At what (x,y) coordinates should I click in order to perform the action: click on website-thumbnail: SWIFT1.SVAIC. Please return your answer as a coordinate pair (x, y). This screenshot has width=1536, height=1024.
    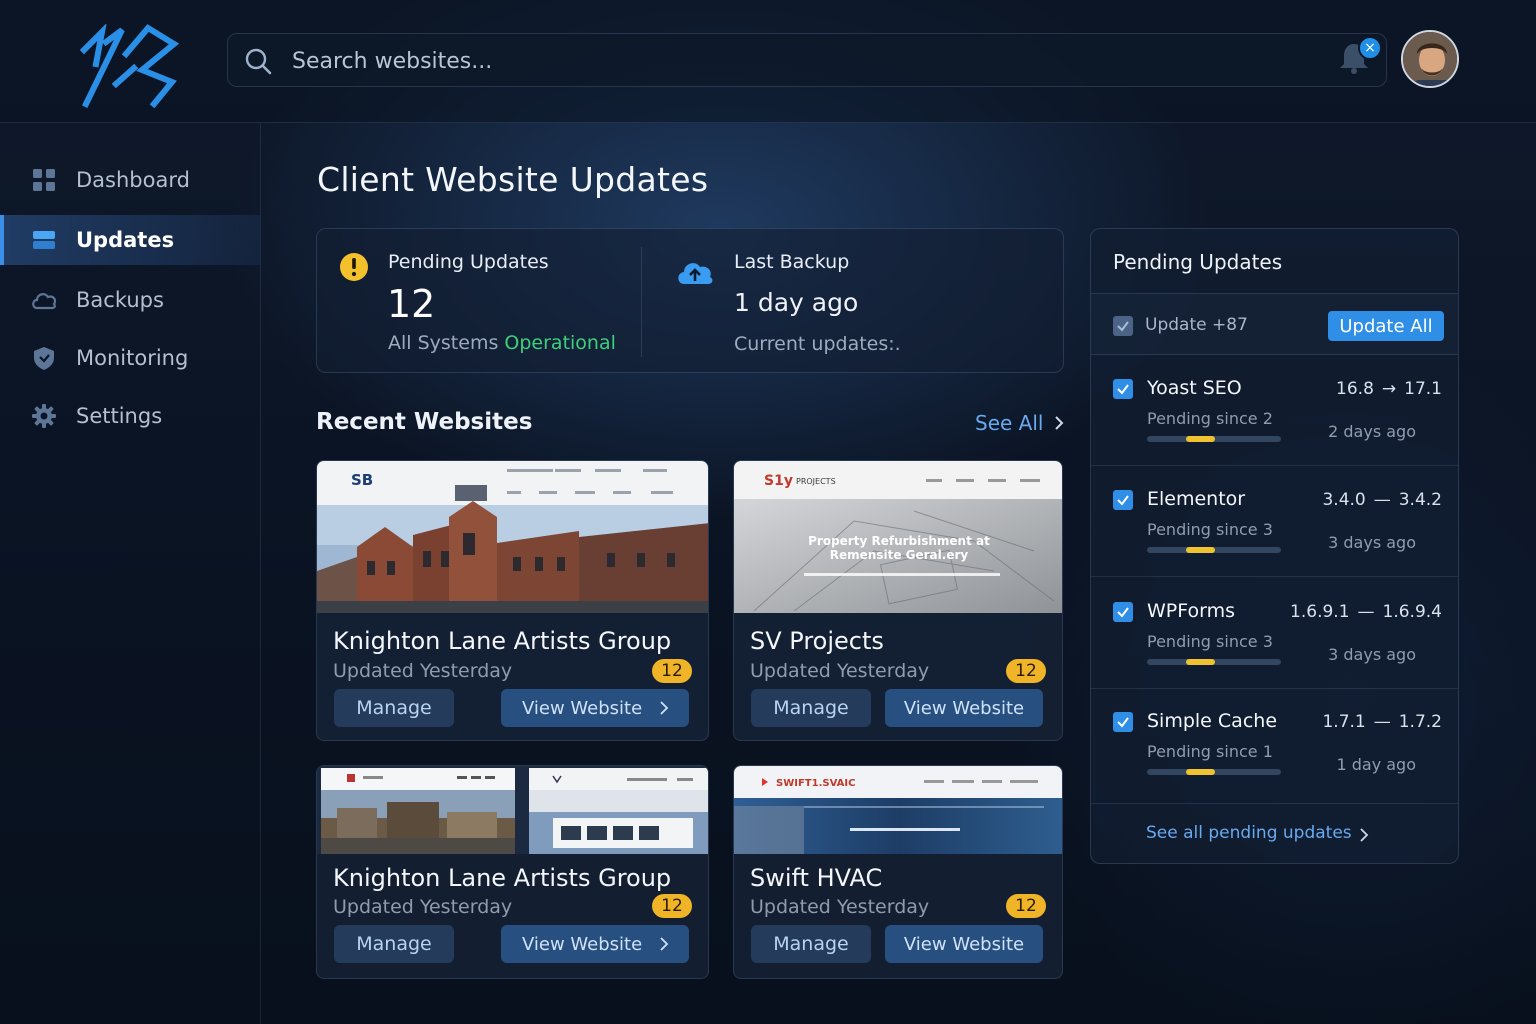
    Looking at the image, I should click on (898, 810).